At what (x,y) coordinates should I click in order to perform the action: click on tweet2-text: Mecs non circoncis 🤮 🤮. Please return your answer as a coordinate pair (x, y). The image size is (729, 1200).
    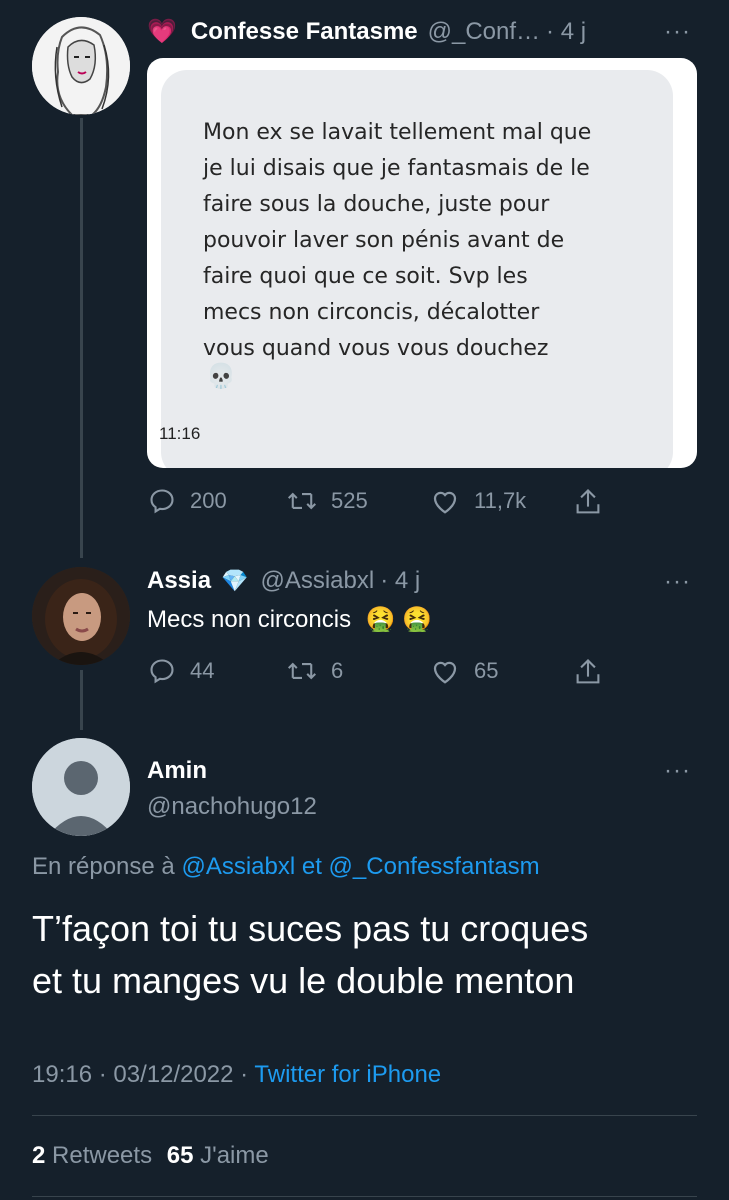
    Looking at the image, I should click on (289, 619).